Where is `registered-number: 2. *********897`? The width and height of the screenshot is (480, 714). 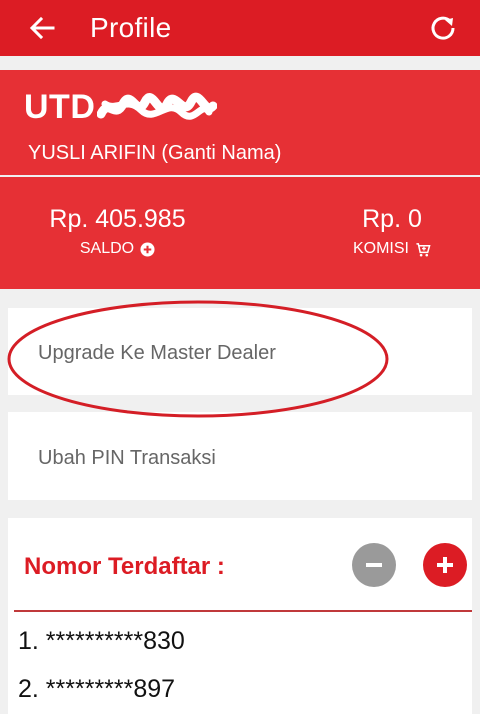
registered-number: 2. *********897 is located at coordinates (96, 689).